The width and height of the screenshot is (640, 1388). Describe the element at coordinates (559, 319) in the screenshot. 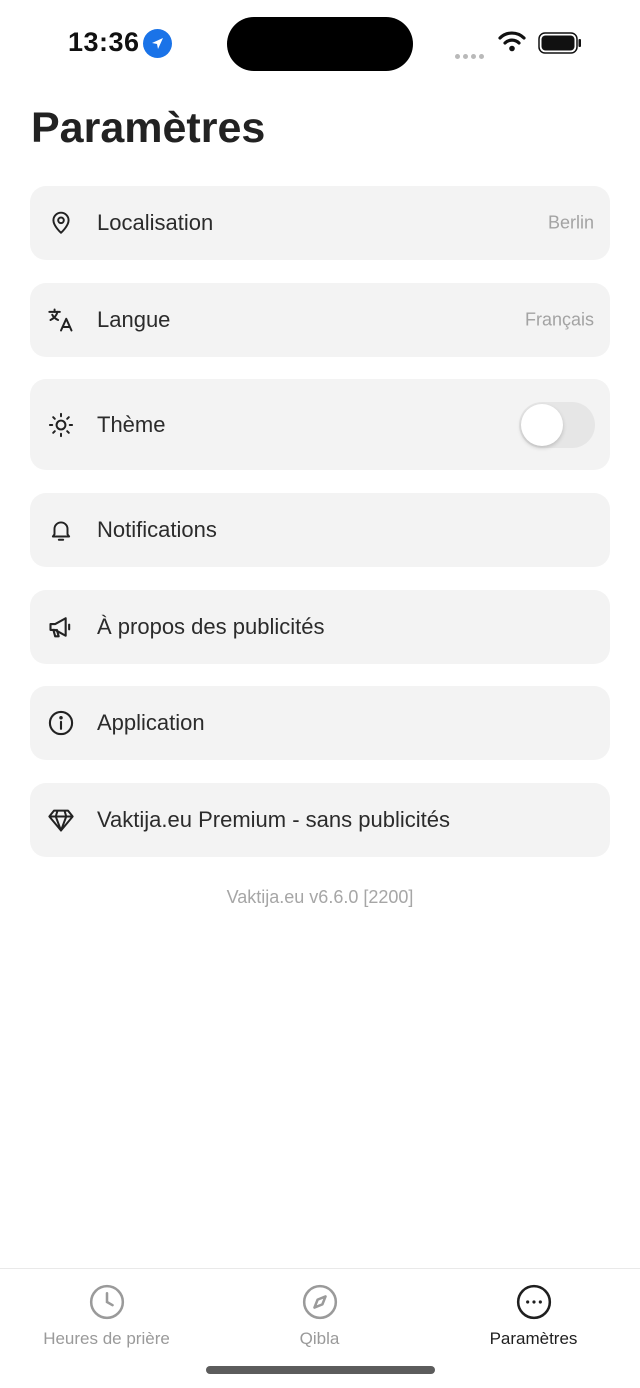

I see `settings-row-value: Français` at that location.